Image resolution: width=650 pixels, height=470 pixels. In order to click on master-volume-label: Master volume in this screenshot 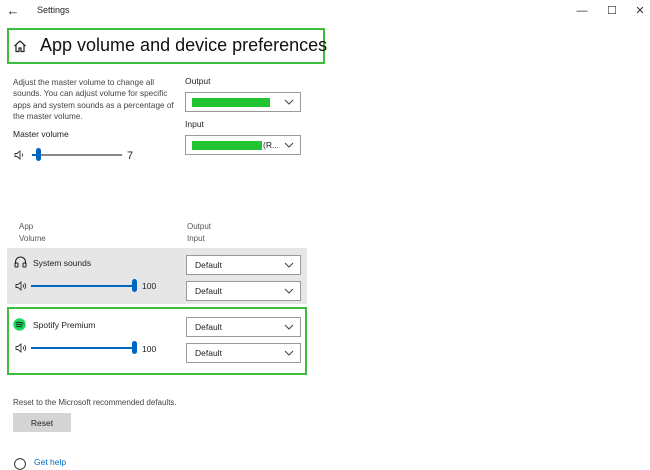, I will do `click(41, 134)`.